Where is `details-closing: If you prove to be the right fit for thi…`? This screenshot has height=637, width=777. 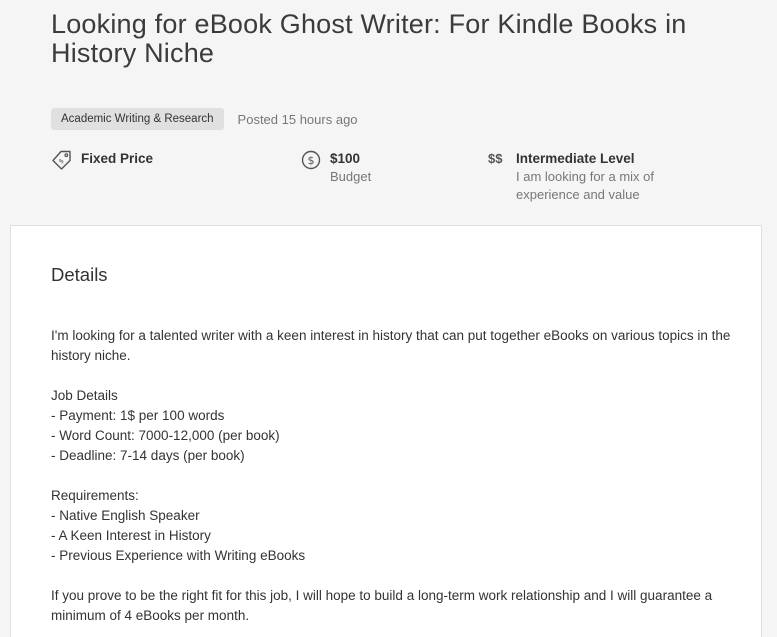
details-closing: If you prove to be the right fit for thi… is located at coordinates (382, 605).